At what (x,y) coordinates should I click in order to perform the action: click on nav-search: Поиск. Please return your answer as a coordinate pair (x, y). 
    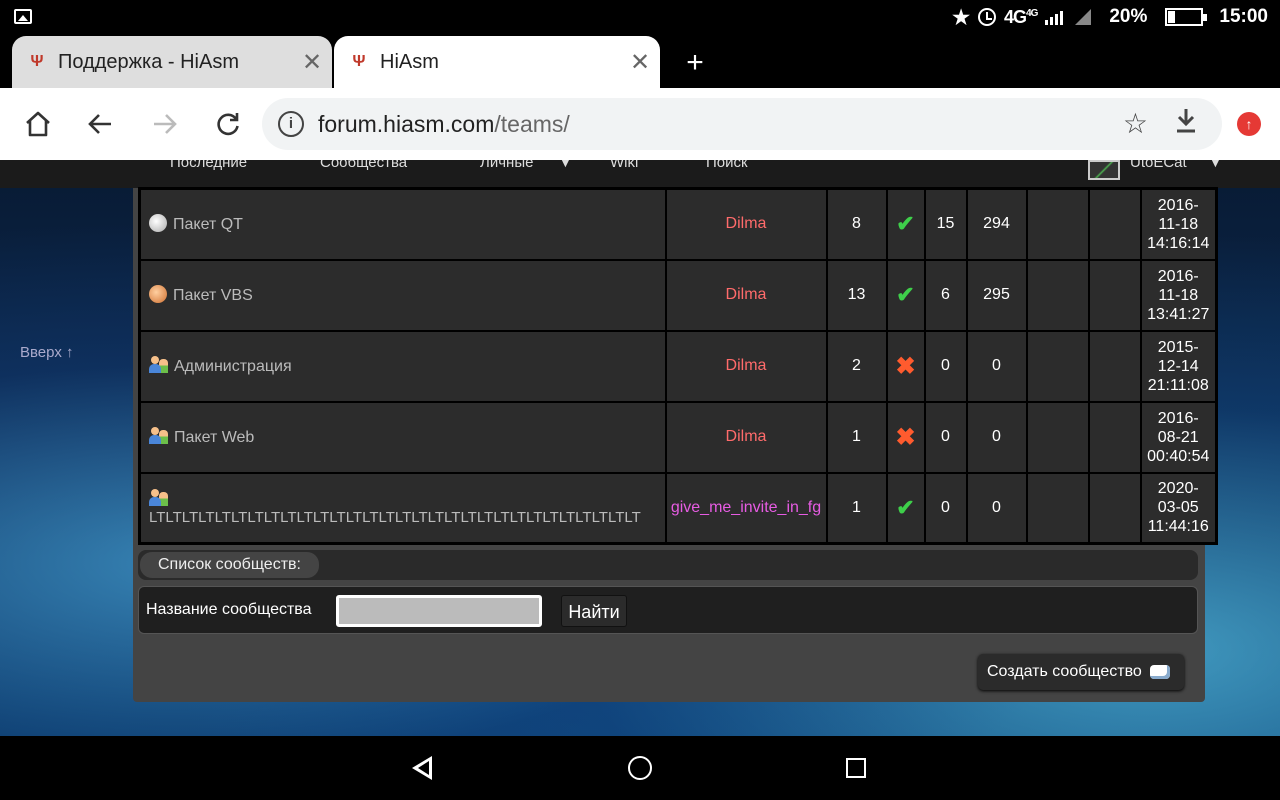
    Looking at the image, I should click on (727, 165).